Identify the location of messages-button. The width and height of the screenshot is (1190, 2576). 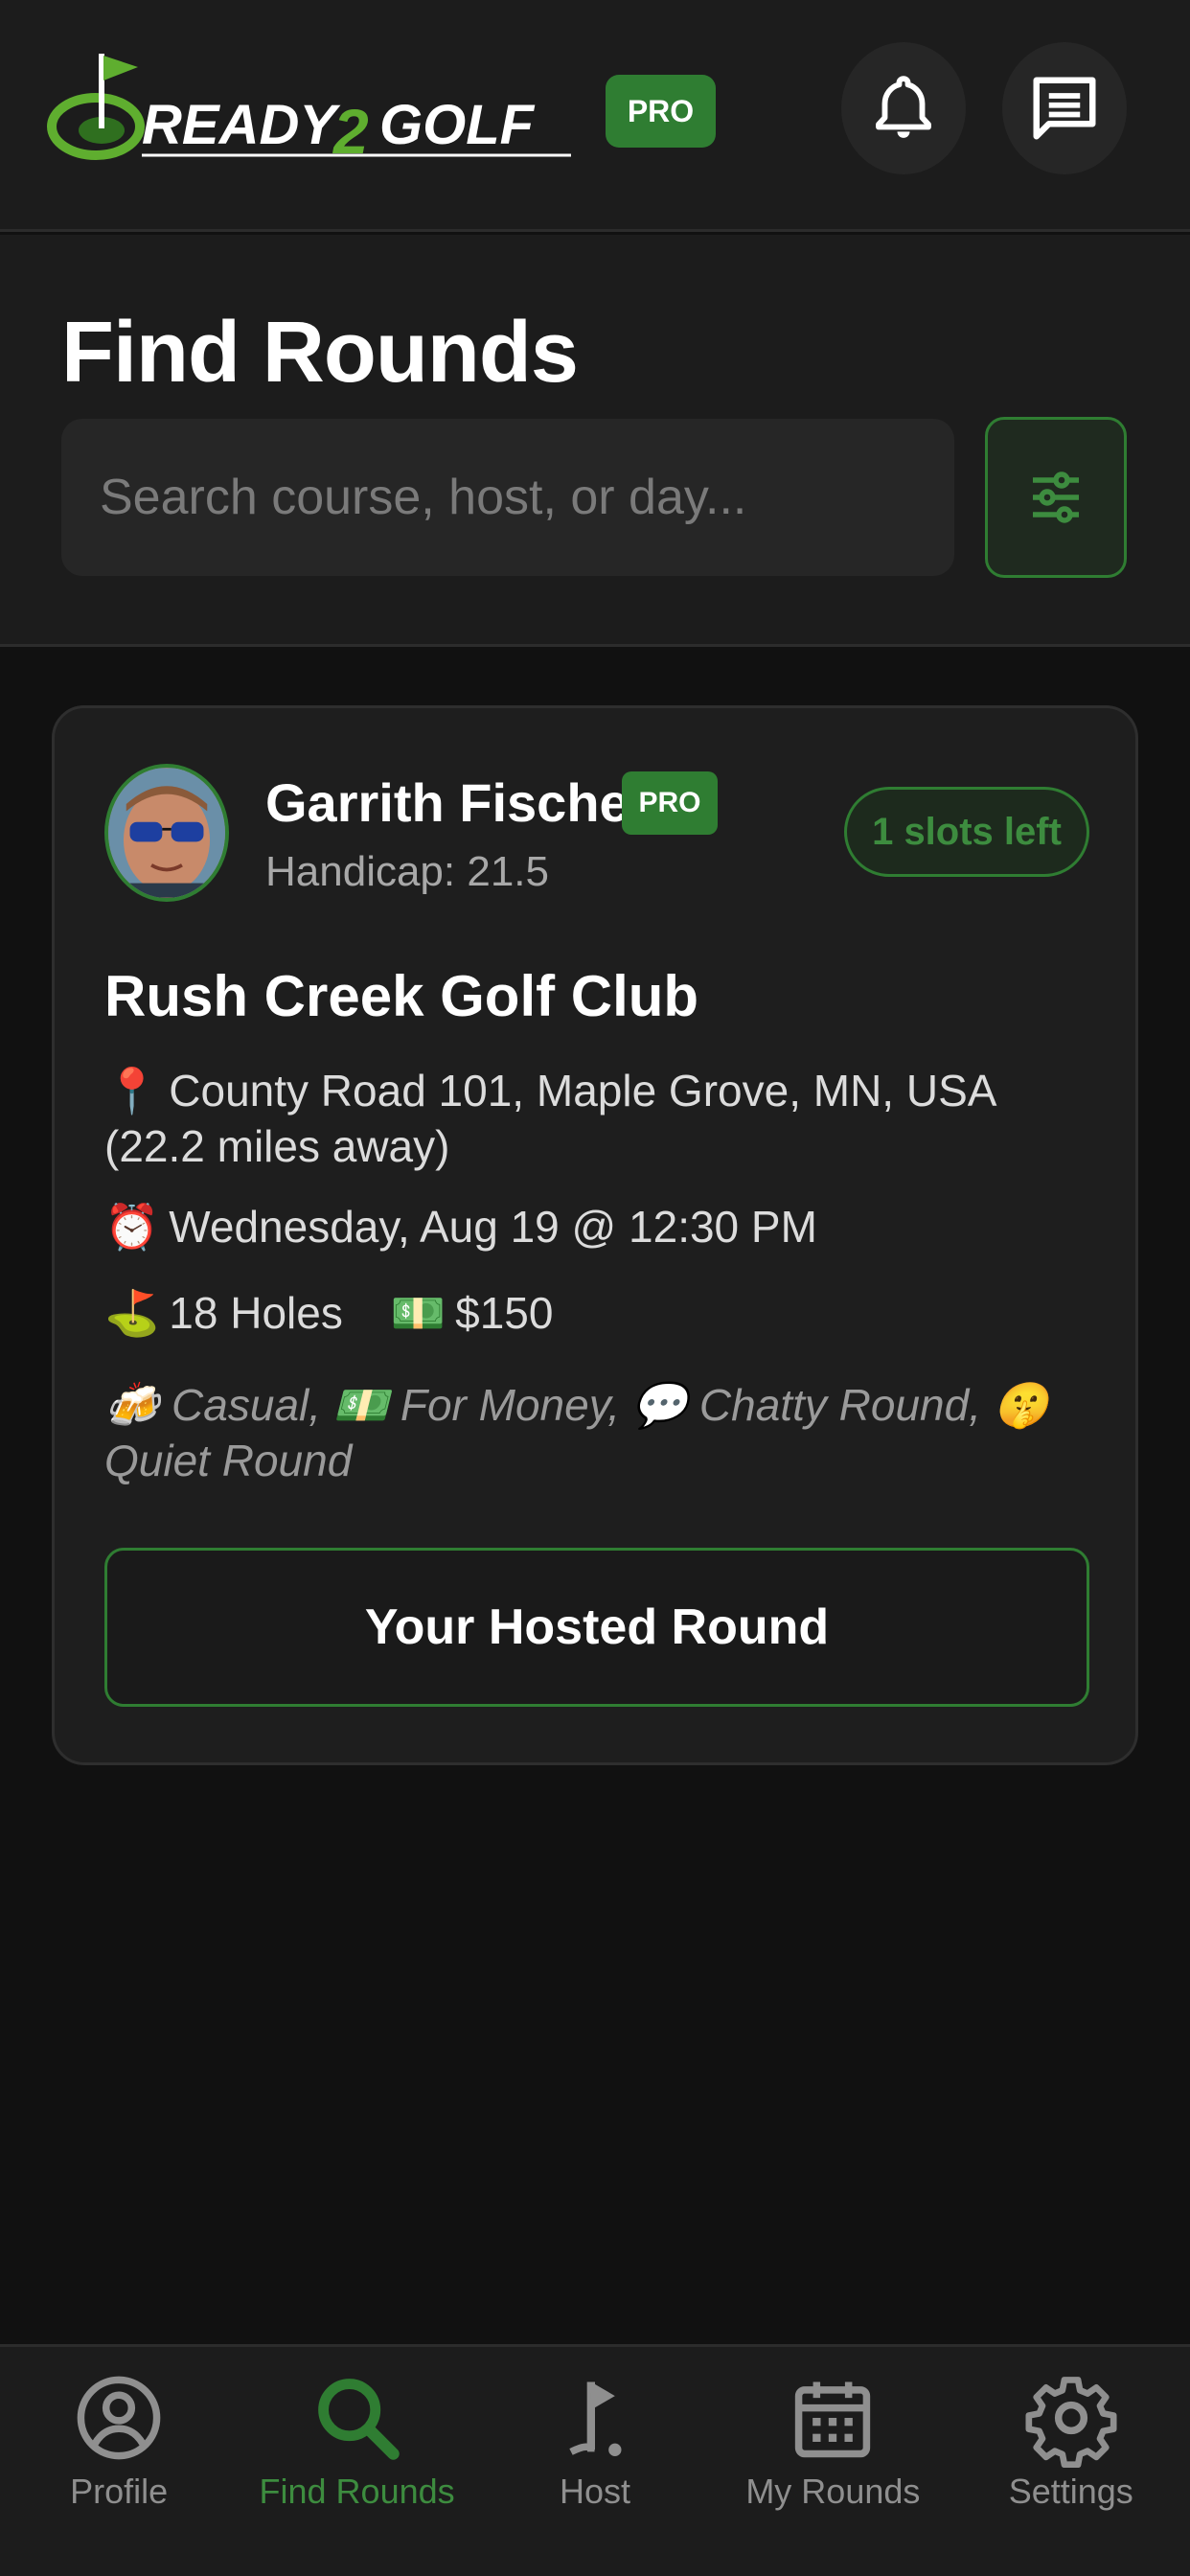
(1065, 108).